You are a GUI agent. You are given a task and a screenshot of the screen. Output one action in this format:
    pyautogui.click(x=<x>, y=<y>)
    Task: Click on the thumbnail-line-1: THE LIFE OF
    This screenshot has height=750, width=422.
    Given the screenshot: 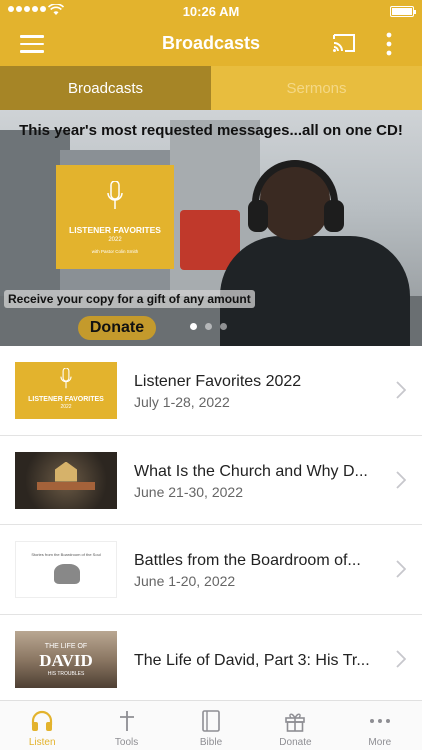 What is the action you would take?
    pyautogui.click(x=66, y=646)
    